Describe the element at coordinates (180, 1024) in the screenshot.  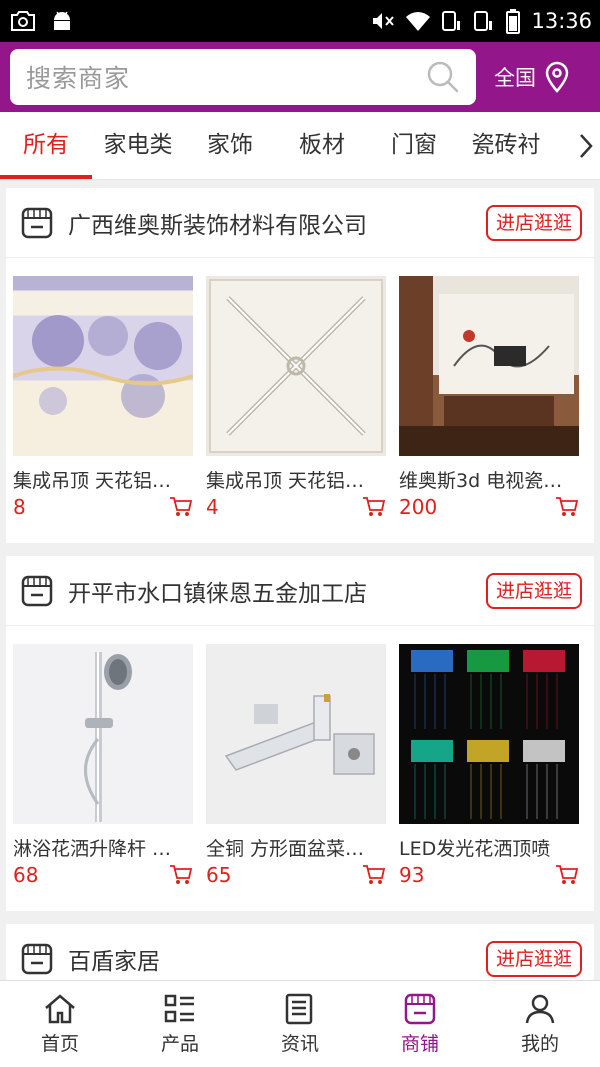
I see `nav-products: 产品` at that location.